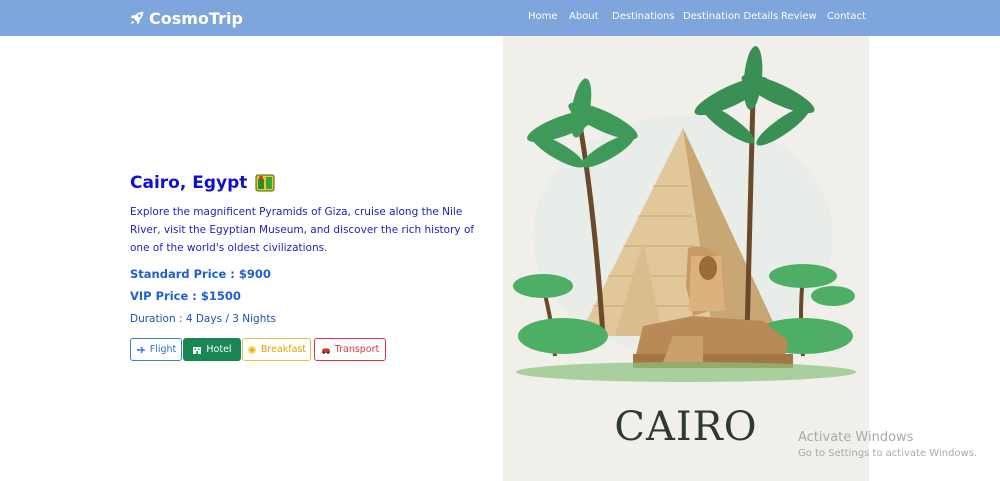  What do you see at coordinates (643, 16) in the screenshot?
I see `nav-destinations: Destinations` at bounding box center [643, 16].